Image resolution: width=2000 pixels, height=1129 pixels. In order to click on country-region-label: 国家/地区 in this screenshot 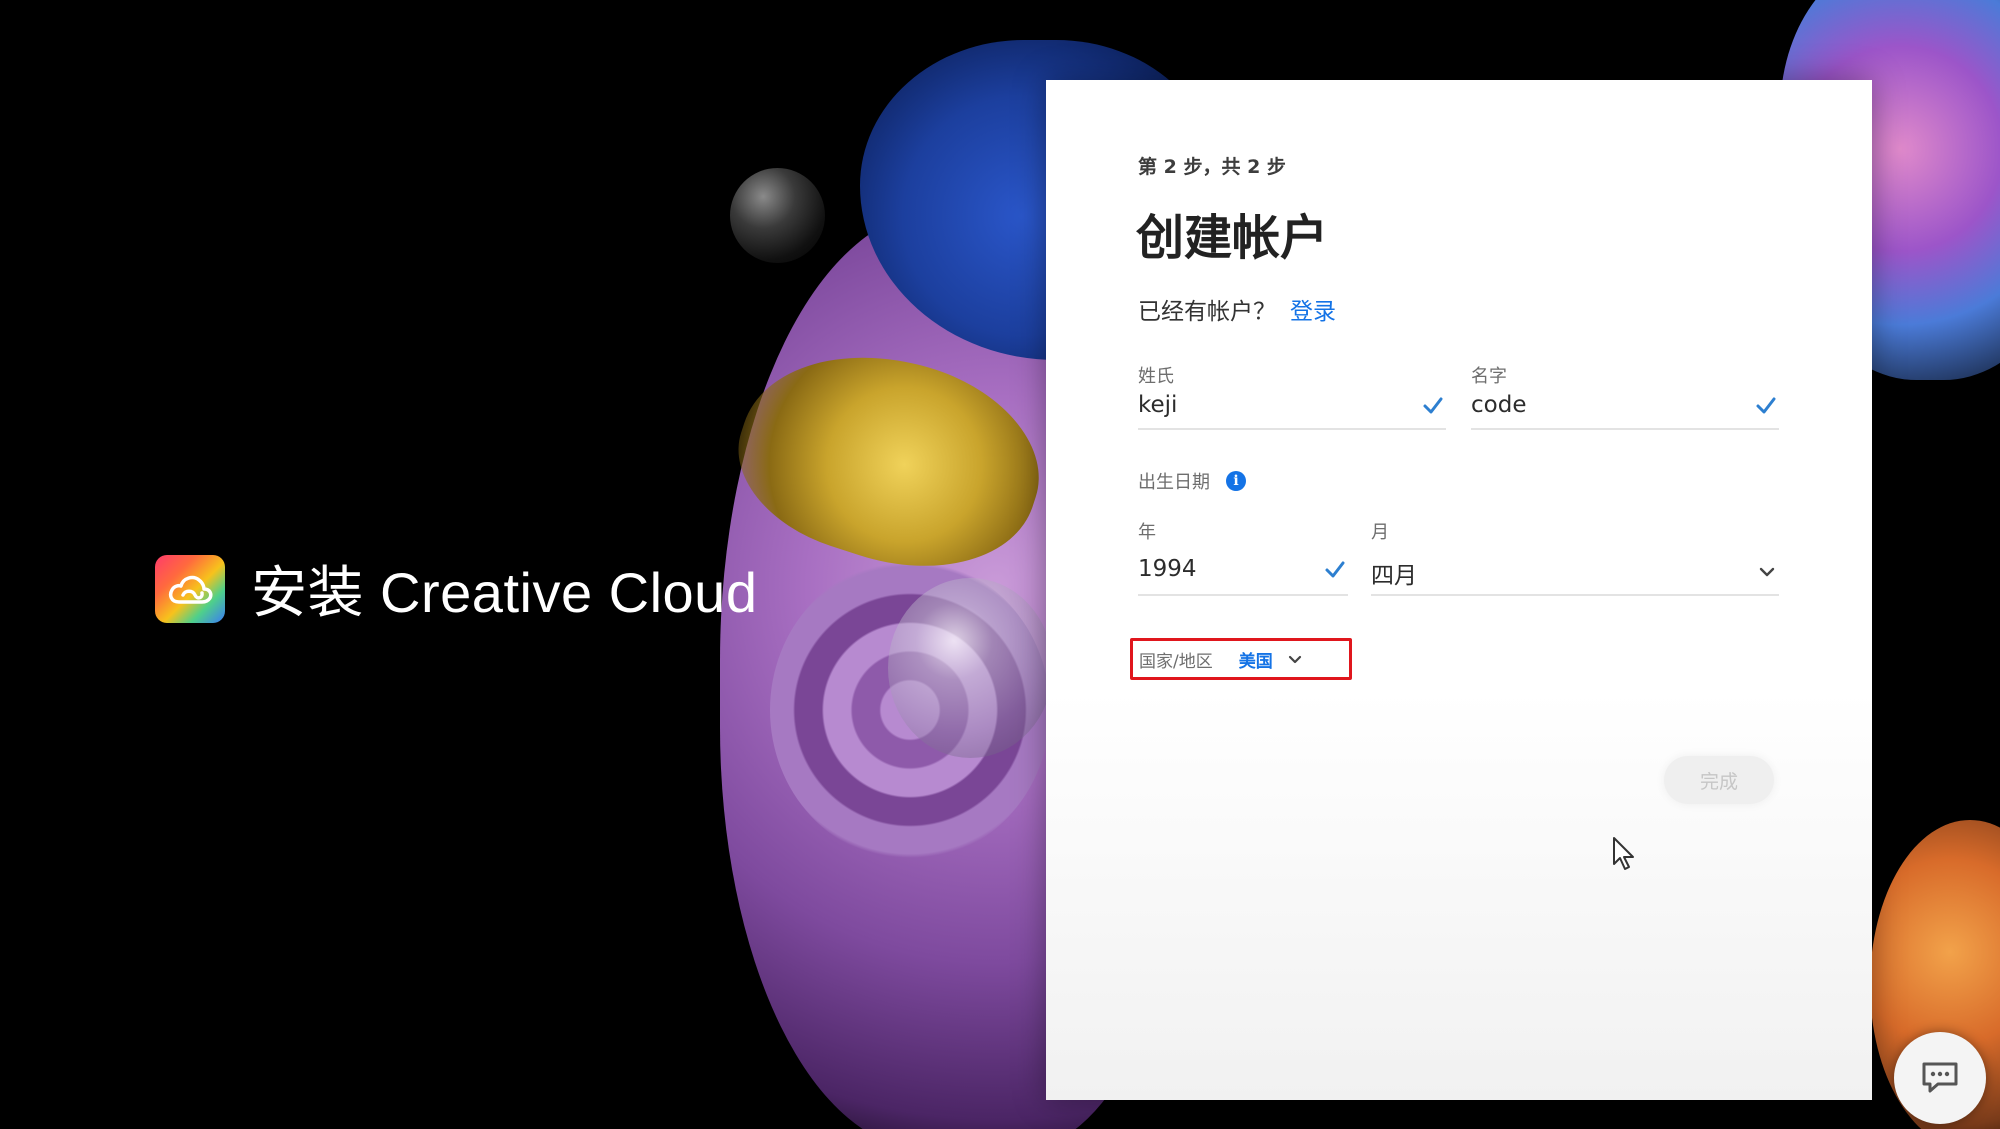, I will do `click(1176, 661)`.